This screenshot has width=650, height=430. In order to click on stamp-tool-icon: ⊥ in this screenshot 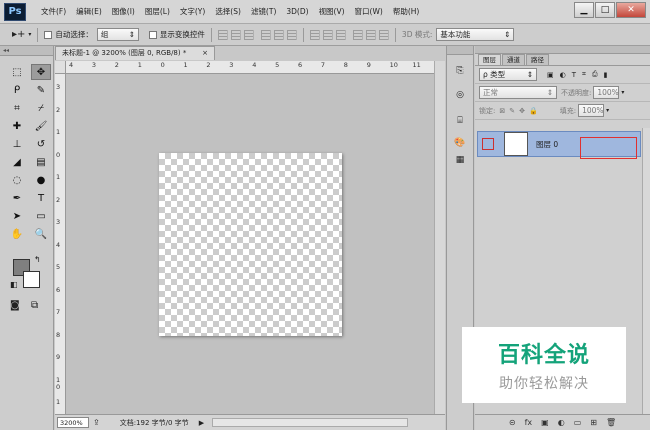, I will do `click(17, 144)`.